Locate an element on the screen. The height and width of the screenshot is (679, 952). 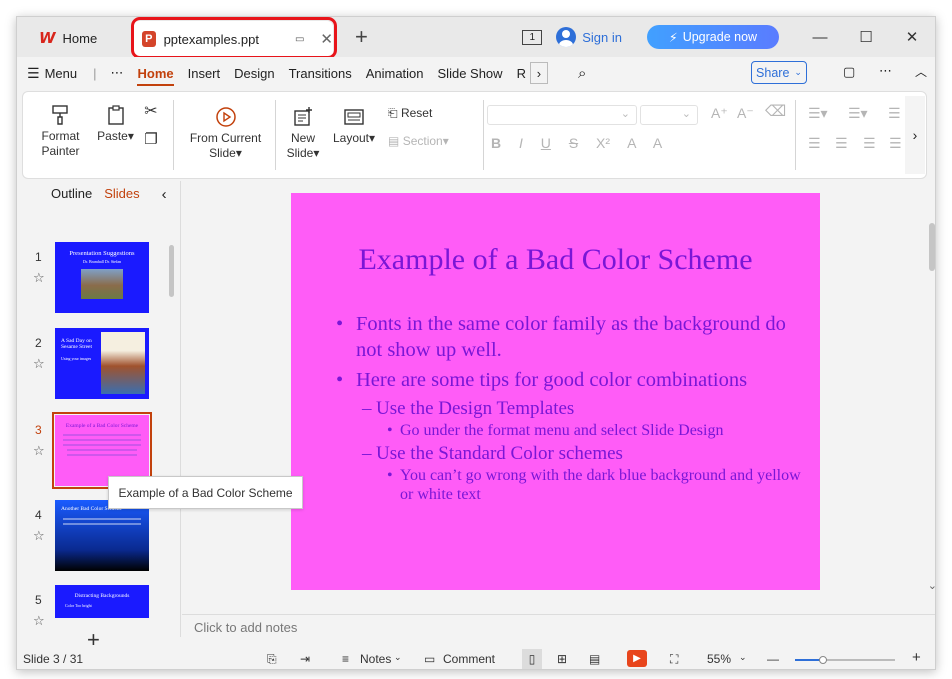
share-button: Share ⌄ is located at coordinates (779, 72).